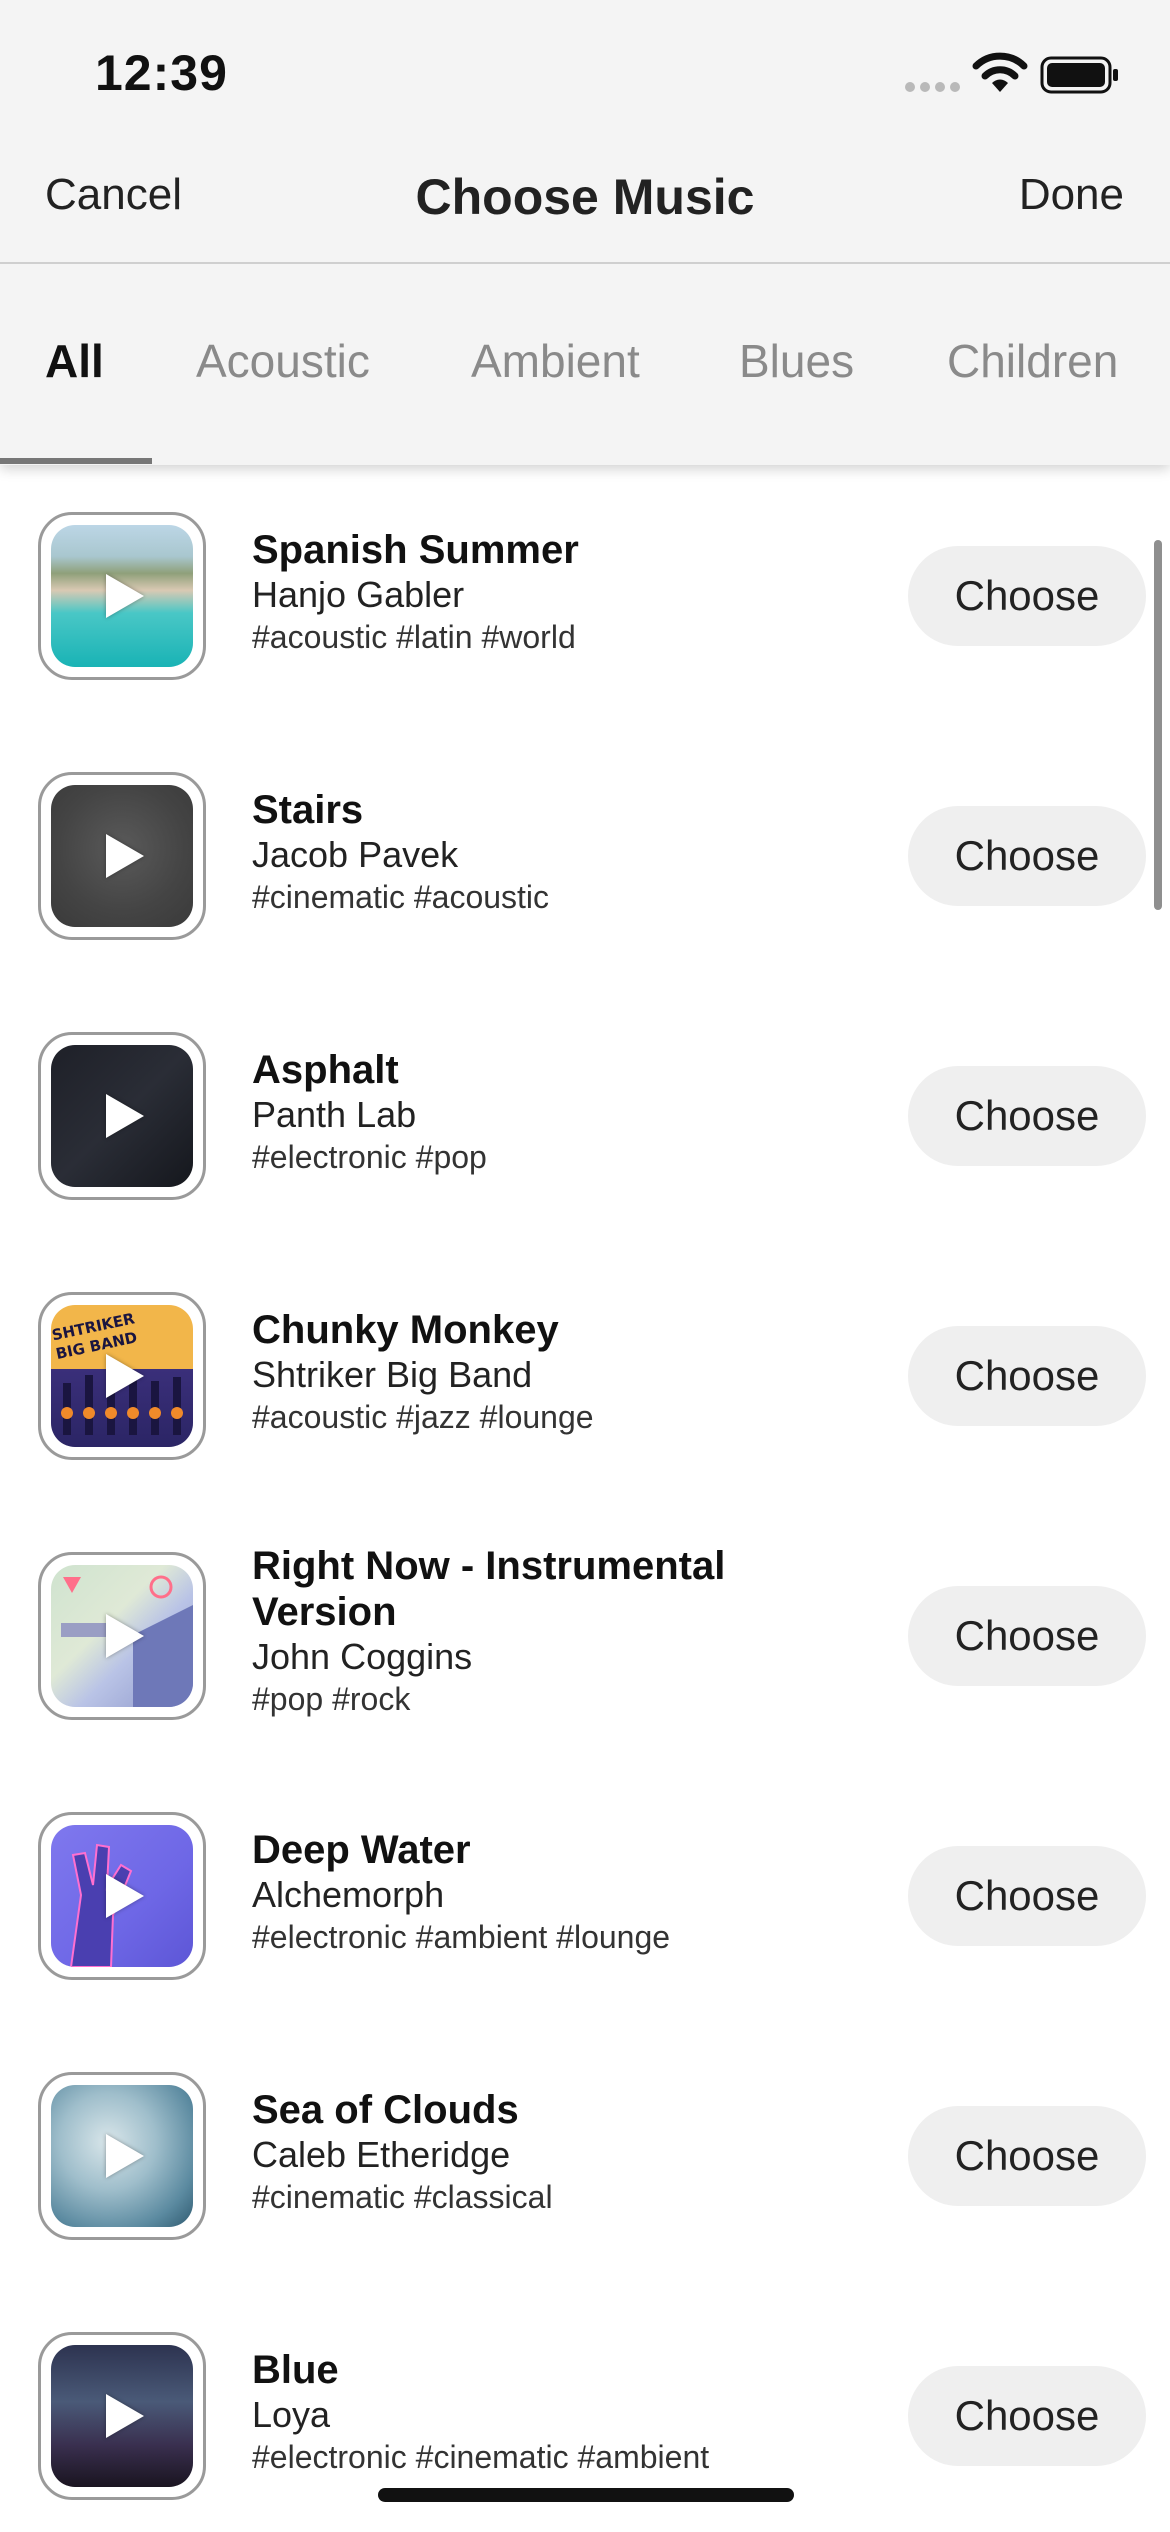 This screenshot has width=1170, height=2532. What do you see at coordinates (1158, 725) in the screenshot?
I see `scrollbar` at bounding box center [1158, 725].